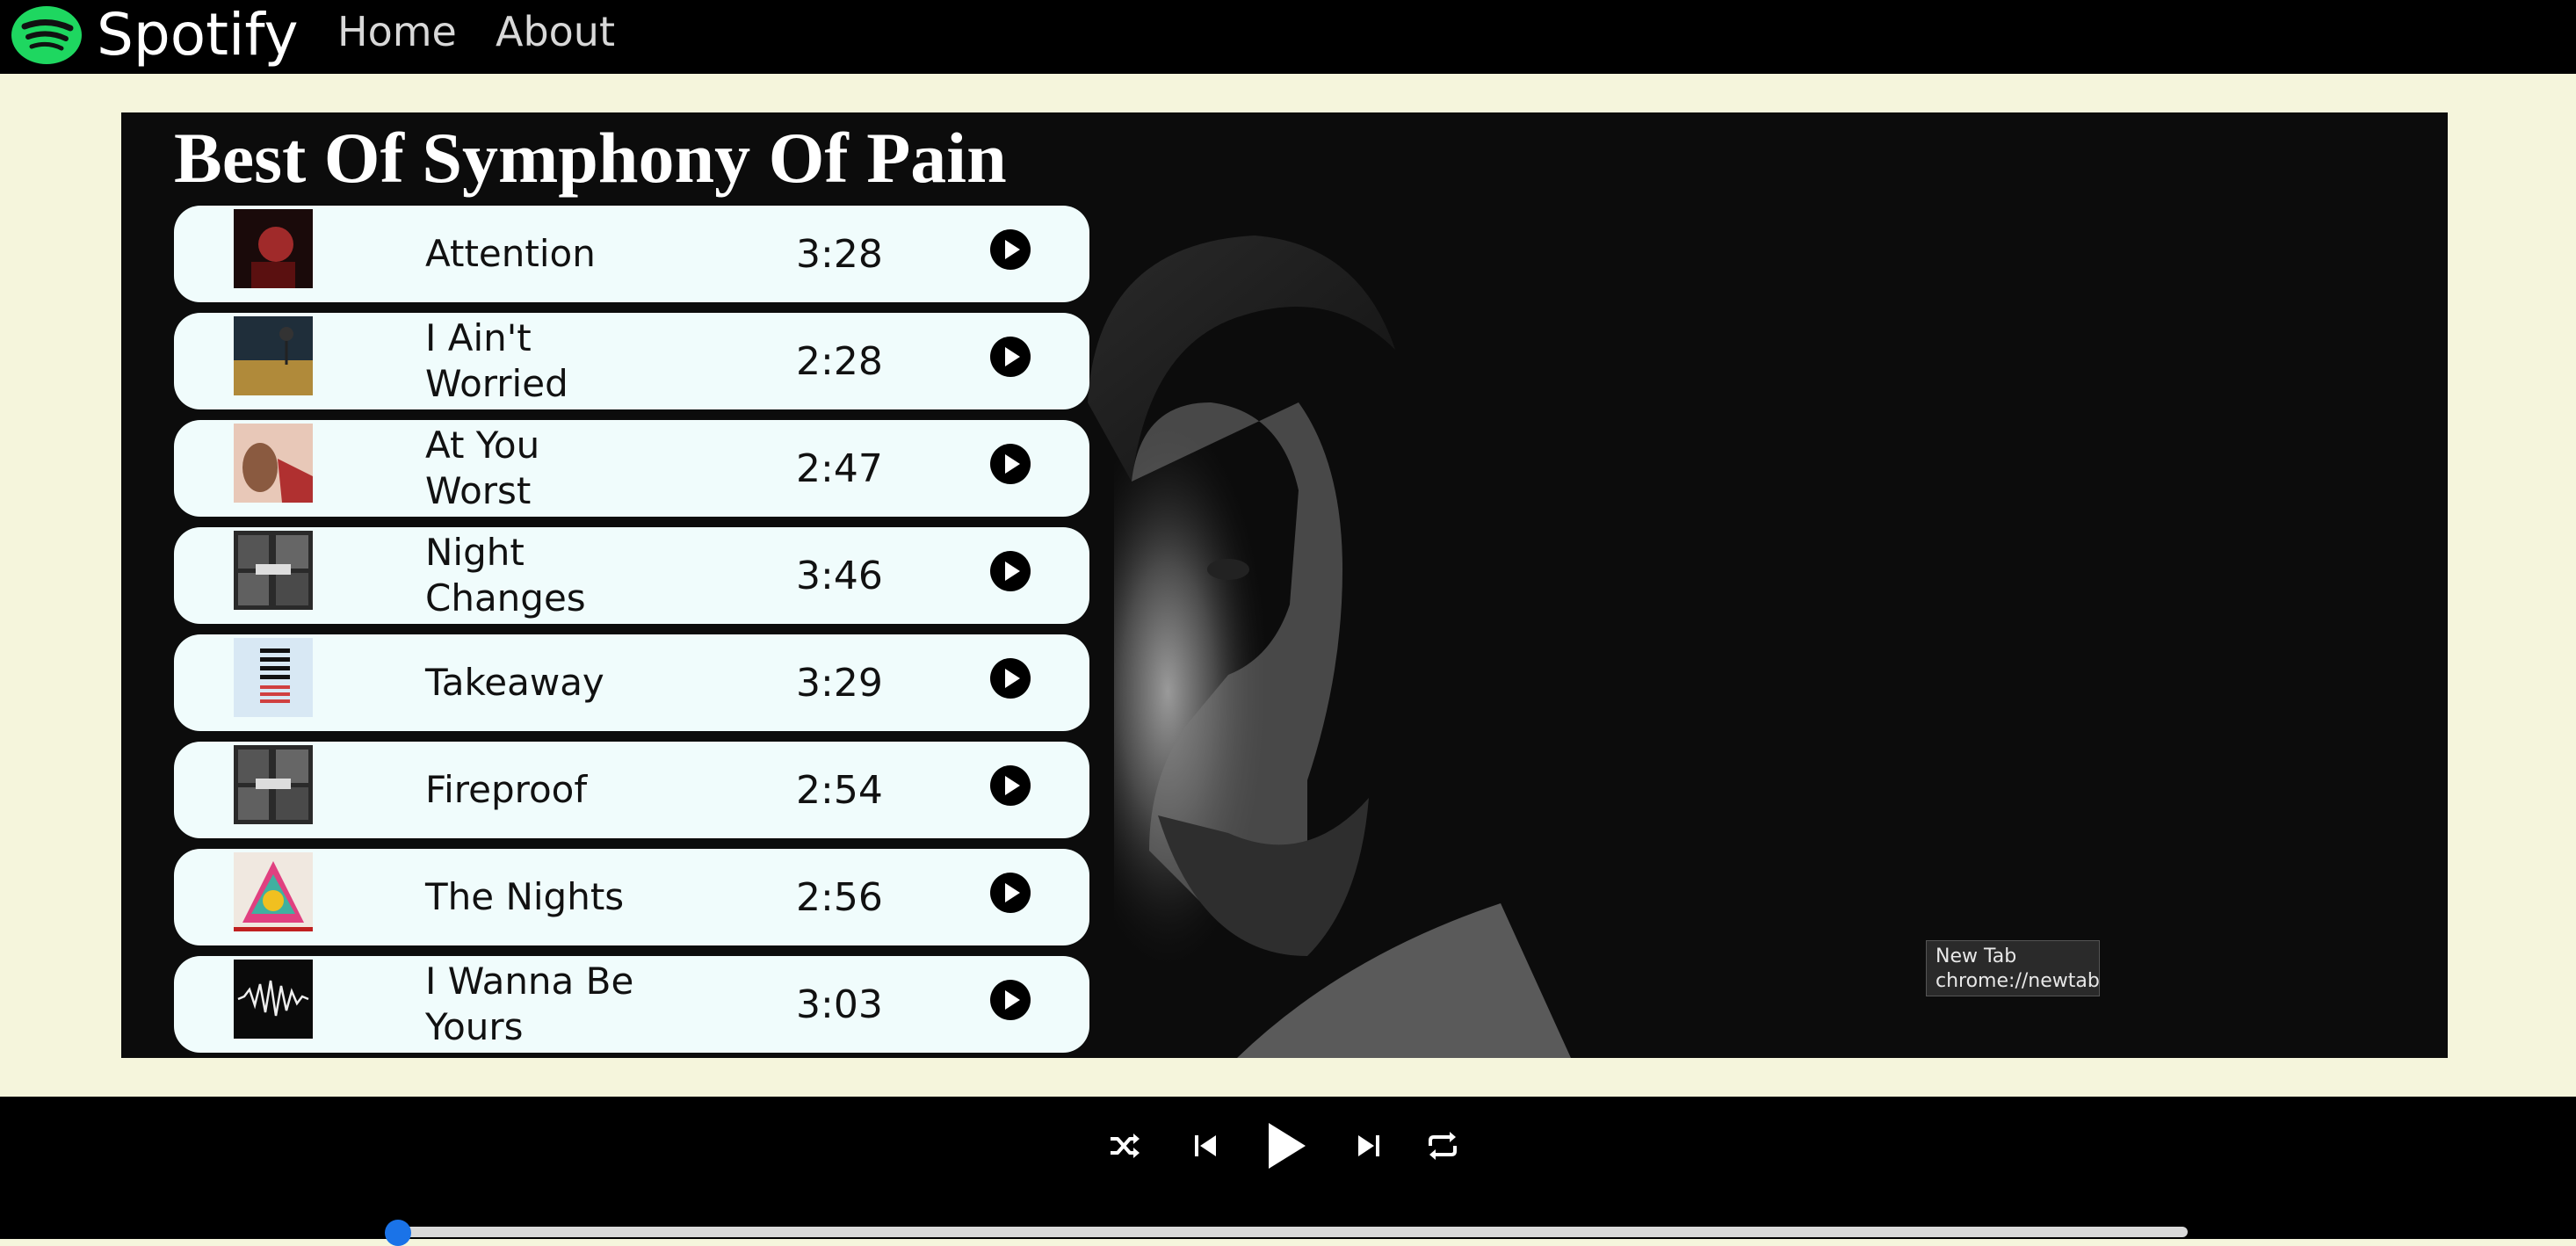 The height and width of the screenshot is (1246, 2576). I want to click on player-bar, so click(1288, 1171).